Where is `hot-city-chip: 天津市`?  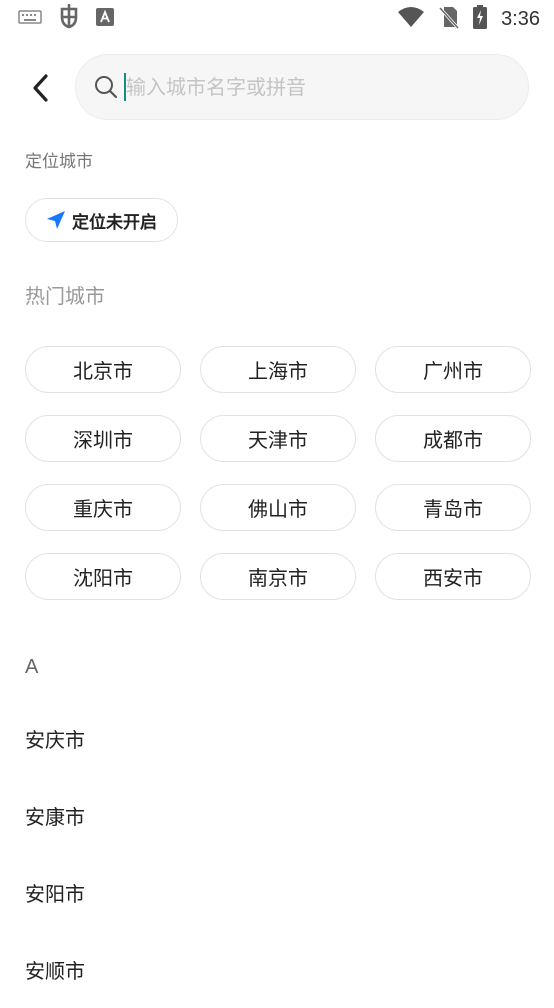
hot-city-chip: 天津市 is located at coordinates (278, 438).